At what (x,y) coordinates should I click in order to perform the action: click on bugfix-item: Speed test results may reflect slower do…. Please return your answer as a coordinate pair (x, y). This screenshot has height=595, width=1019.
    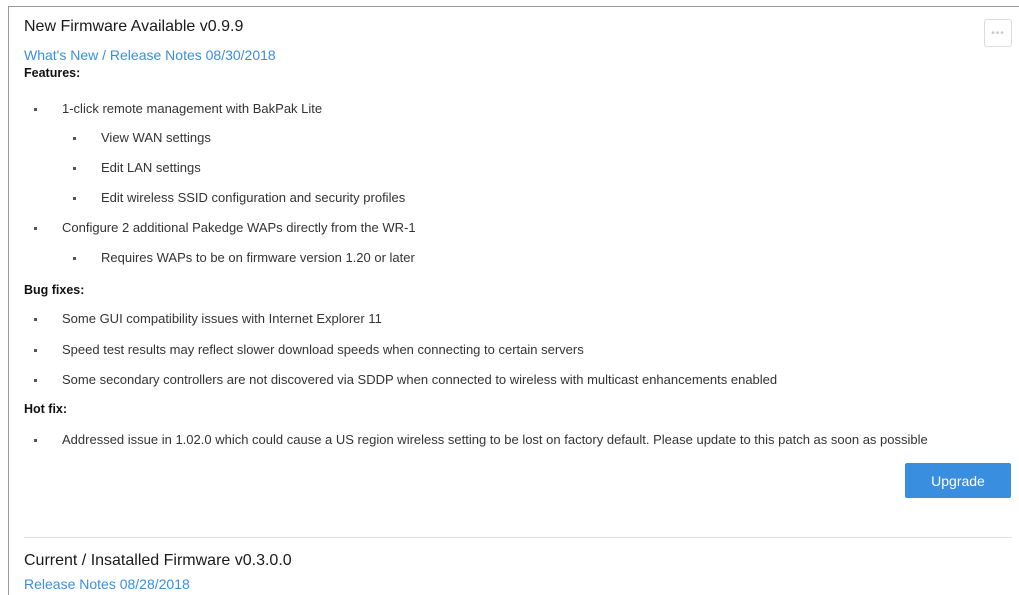
    Looking at the image, I should click on (309, 349).